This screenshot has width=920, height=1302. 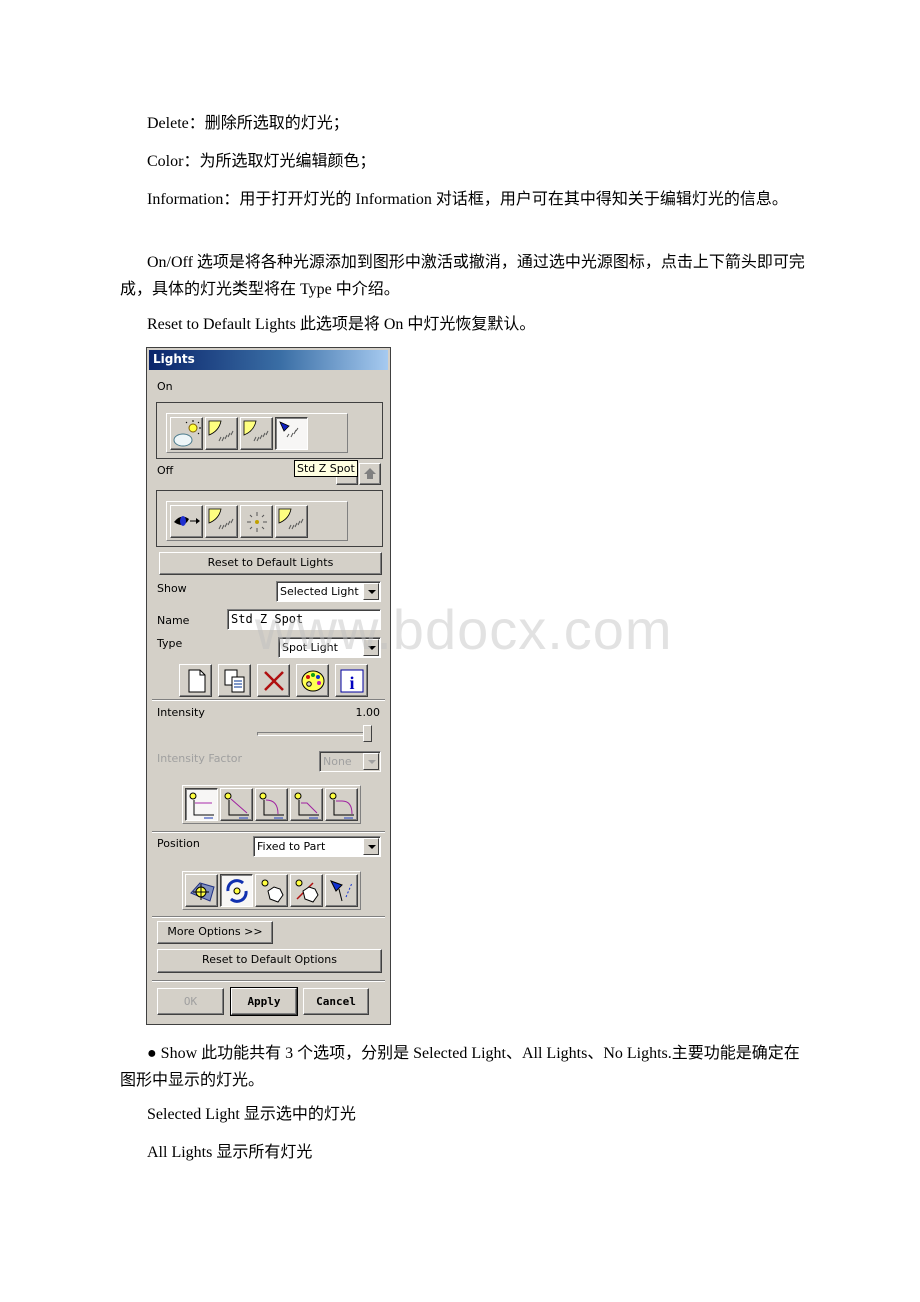 I want to click on hand-light-icon, so click(x=272, y=891).